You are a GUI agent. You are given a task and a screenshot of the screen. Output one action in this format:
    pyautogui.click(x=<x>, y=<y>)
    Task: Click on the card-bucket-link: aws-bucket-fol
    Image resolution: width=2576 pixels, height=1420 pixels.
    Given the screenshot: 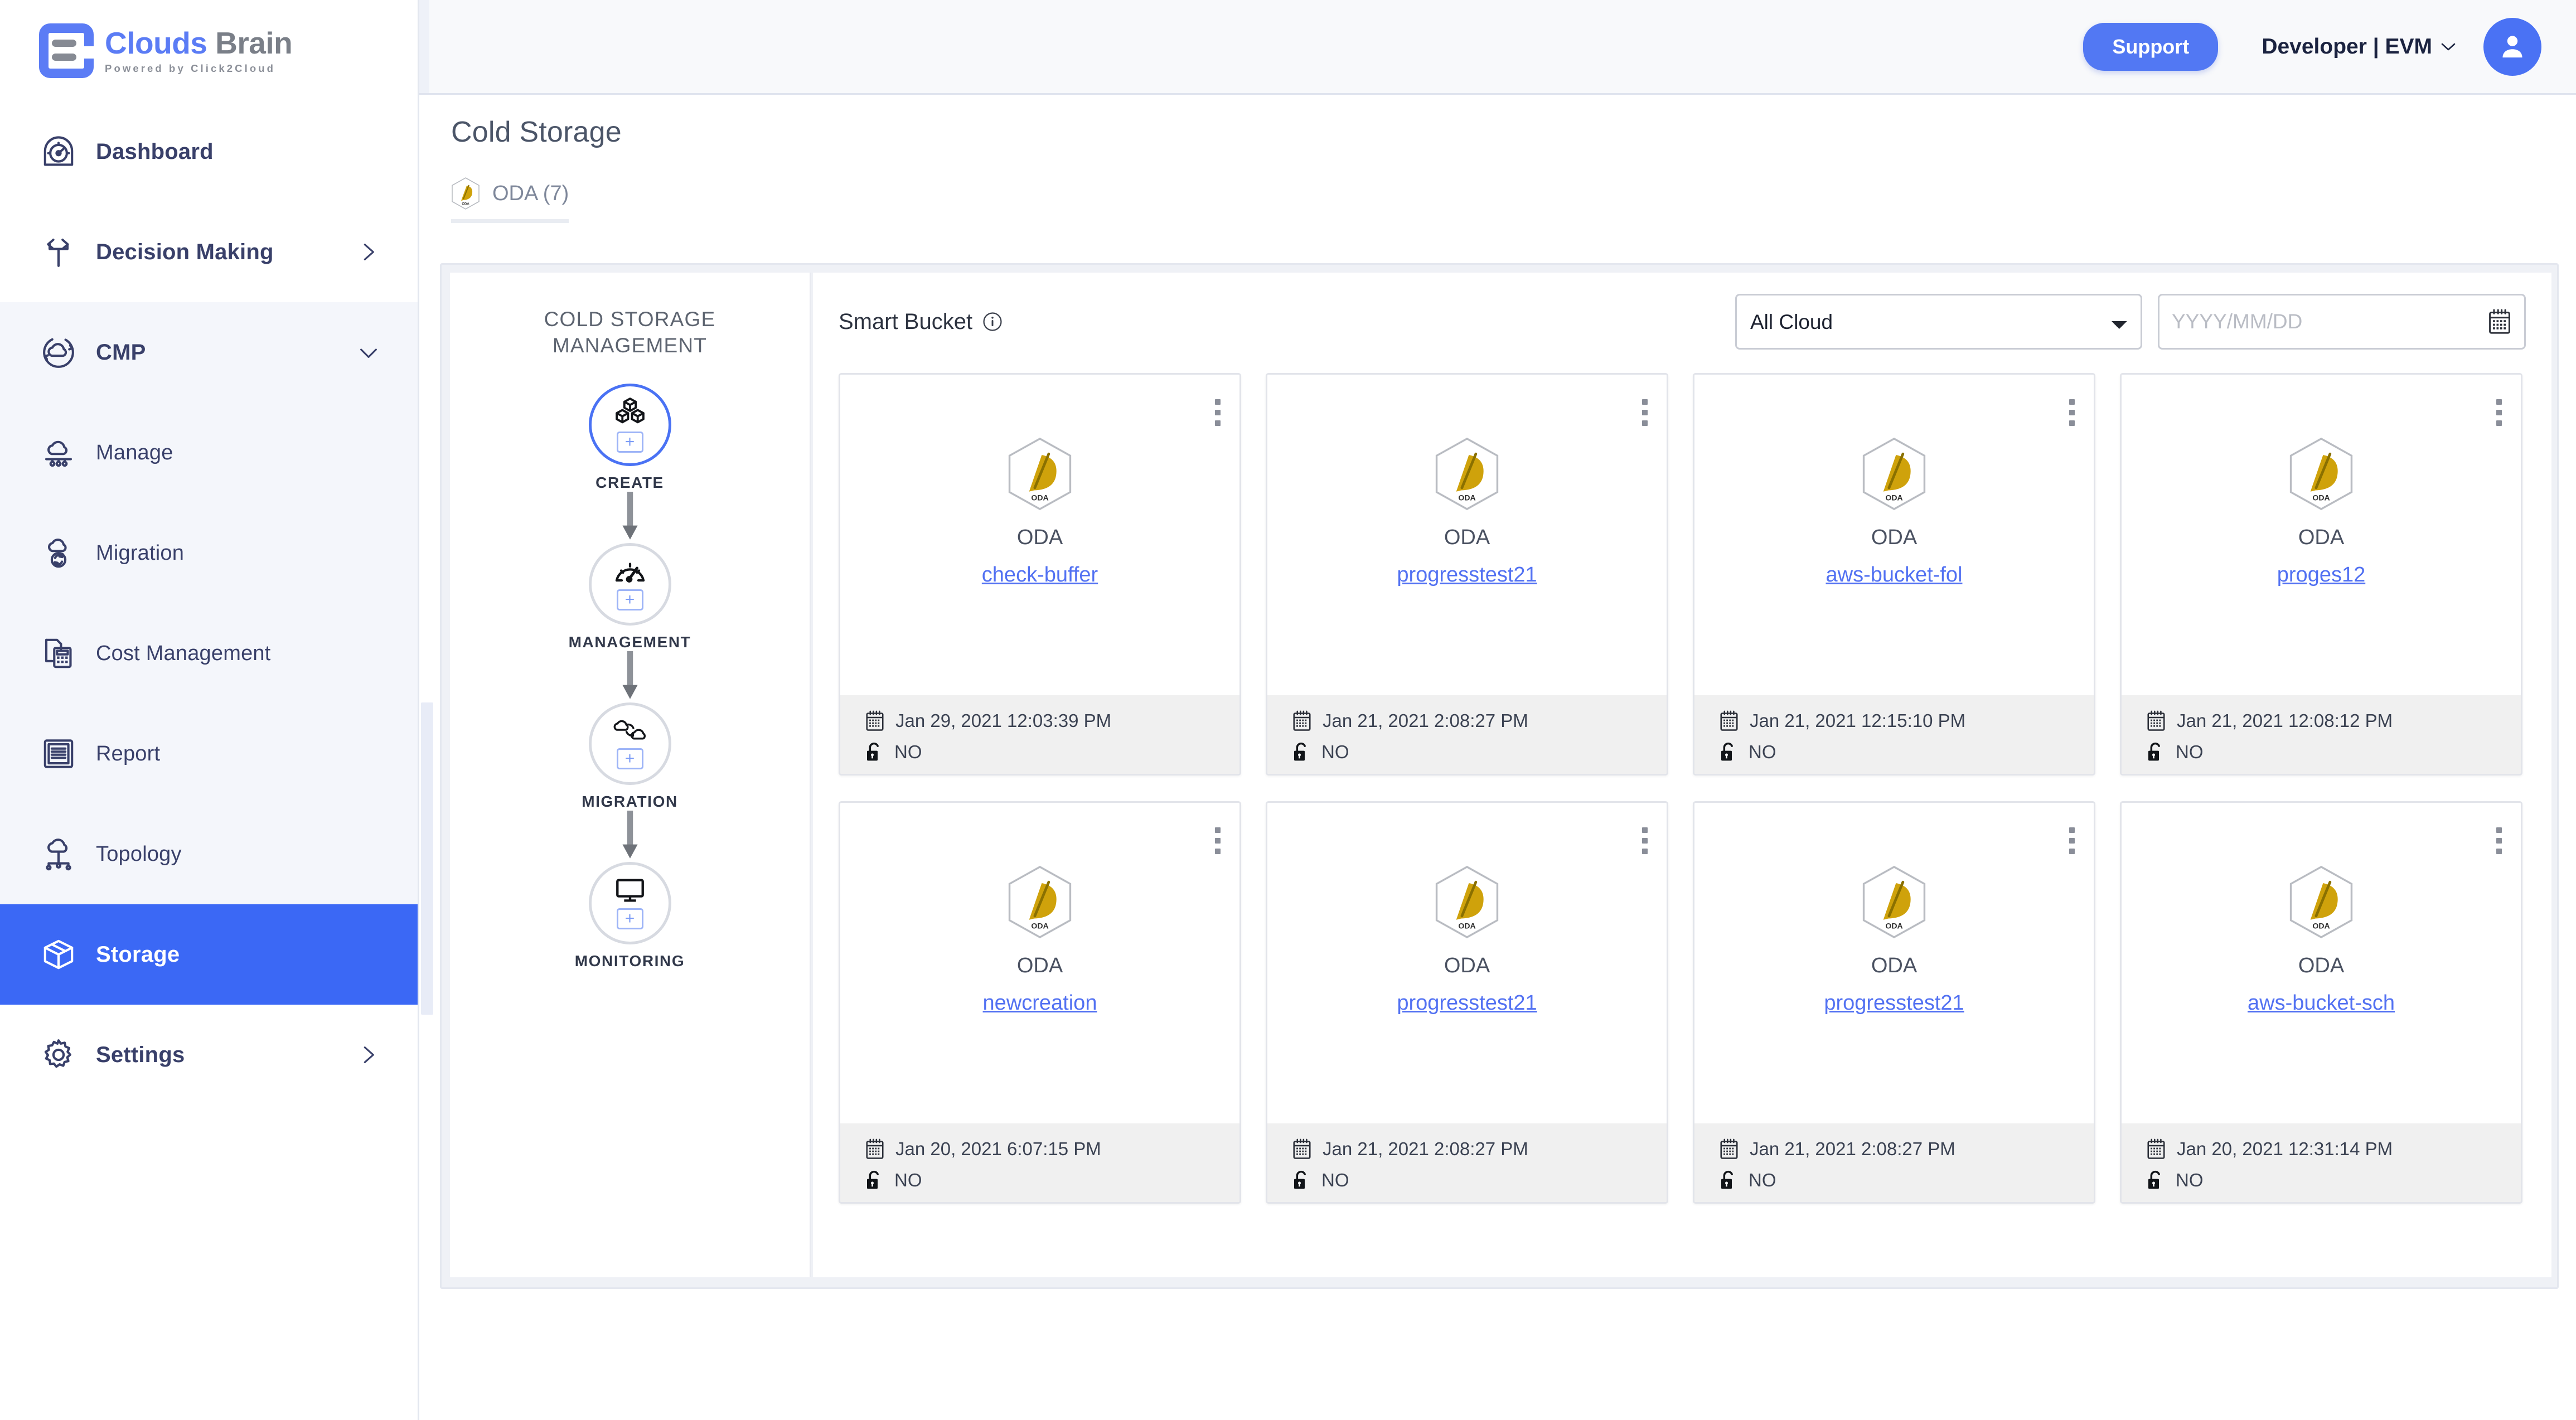 What is the action you would take?
    pyautogui.click(x=1894, y=575)
    